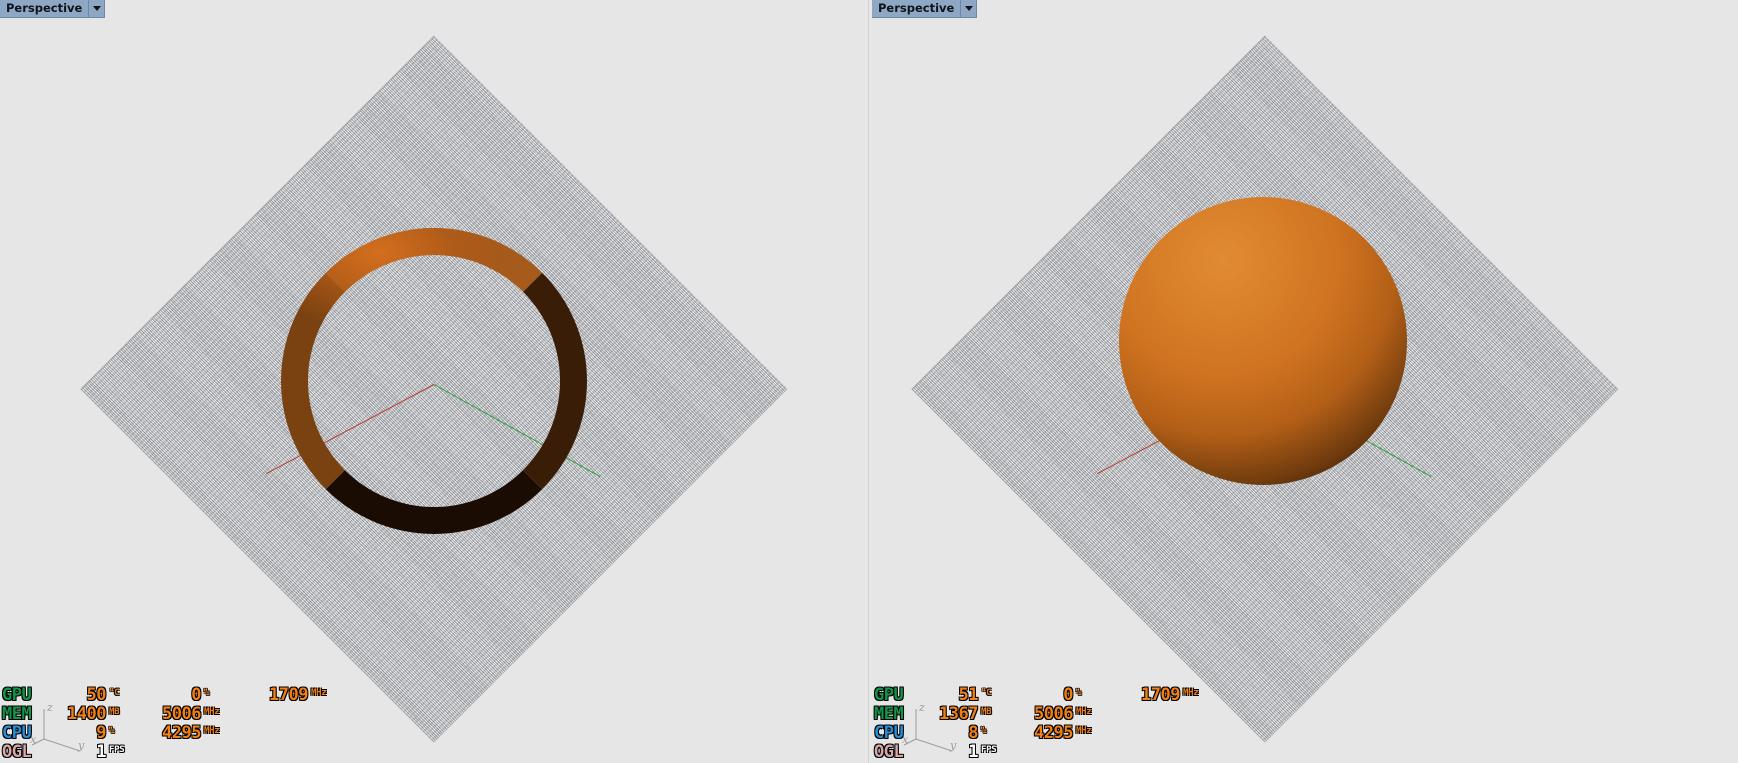  I want to click on splitter-line, so click(868, 381).